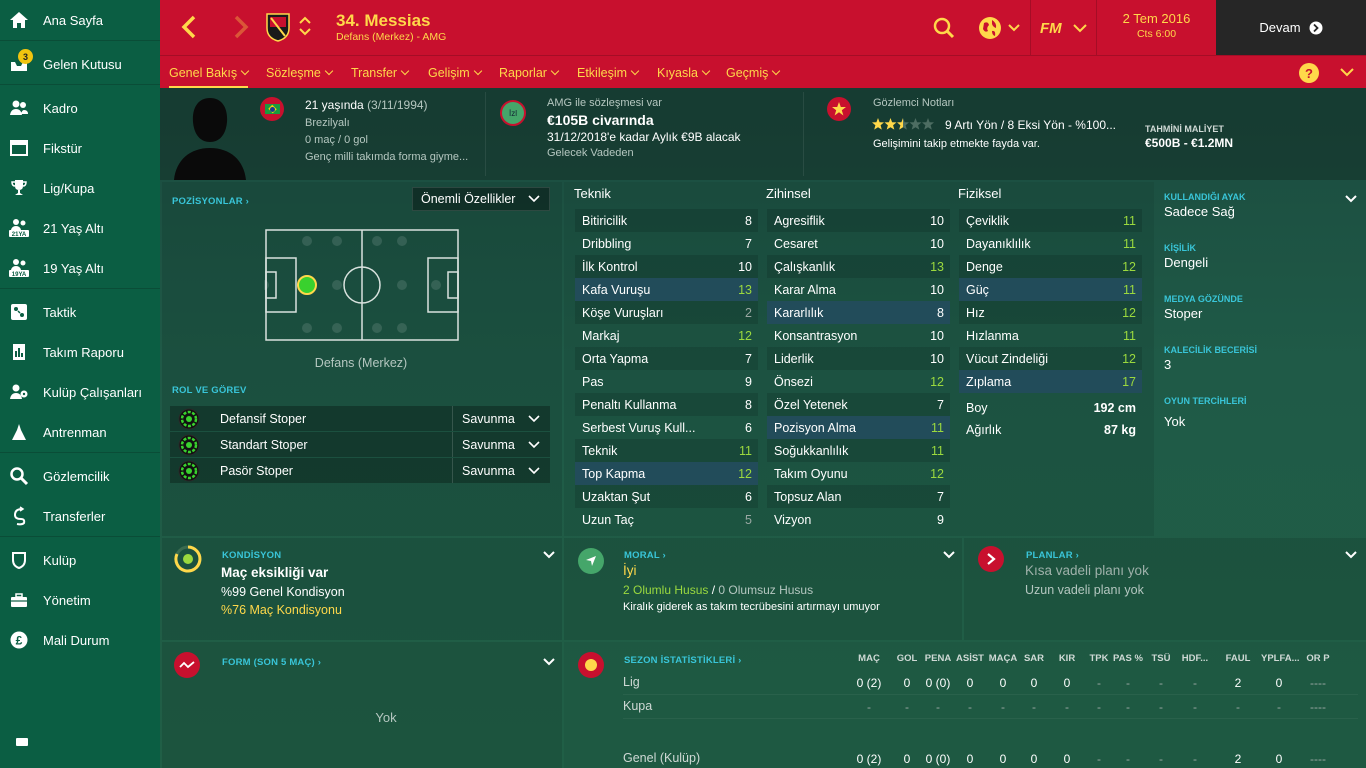 This screenshot has height=768, width=1366. I want to click on game-date: 2 Tem 2016 Cts 6:00, so click(1156, 27).